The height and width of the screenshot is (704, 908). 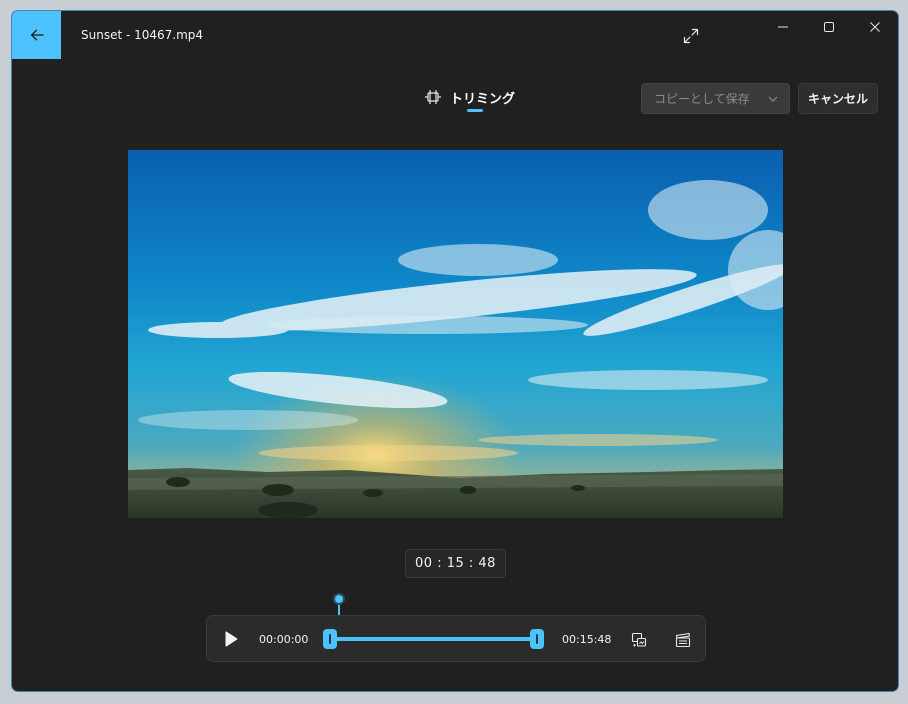 What do you see at coordinates (339, 599) in the screenshot?
I see `playhead-handle` at bounding box center [339, 599].